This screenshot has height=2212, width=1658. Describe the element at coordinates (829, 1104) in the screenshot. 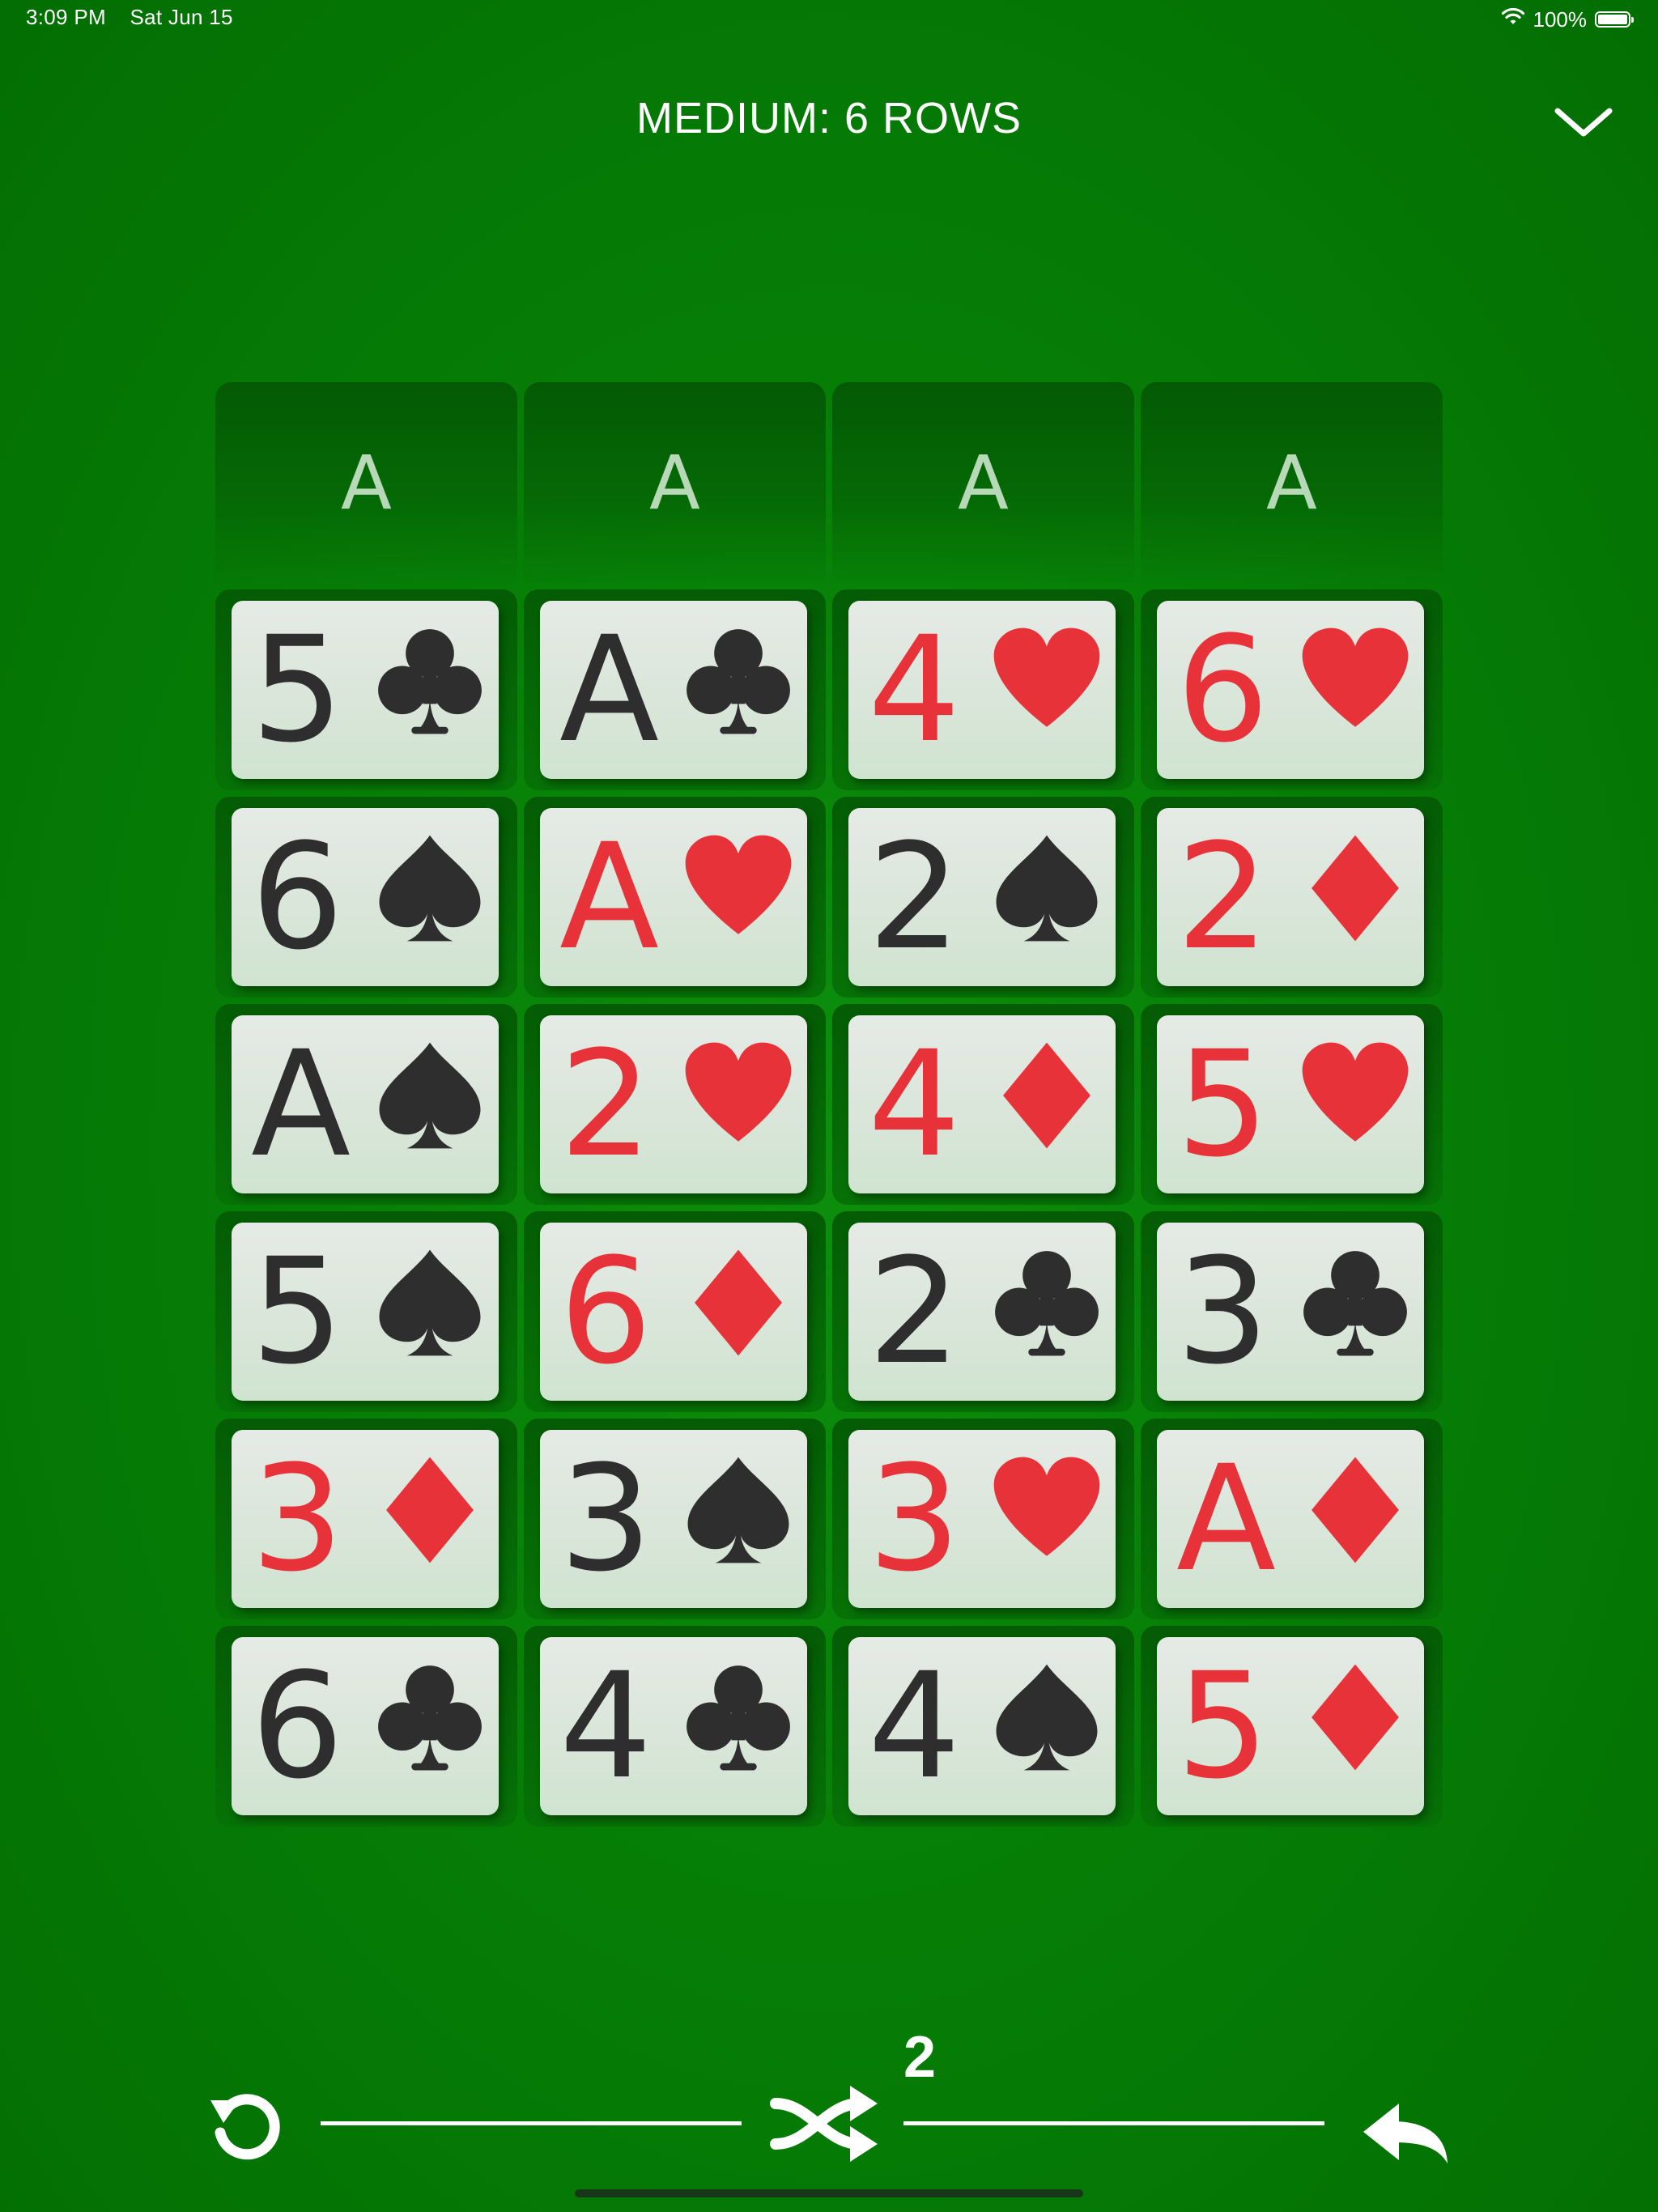

I see `tableau-row: A 2 4 5` at that location.